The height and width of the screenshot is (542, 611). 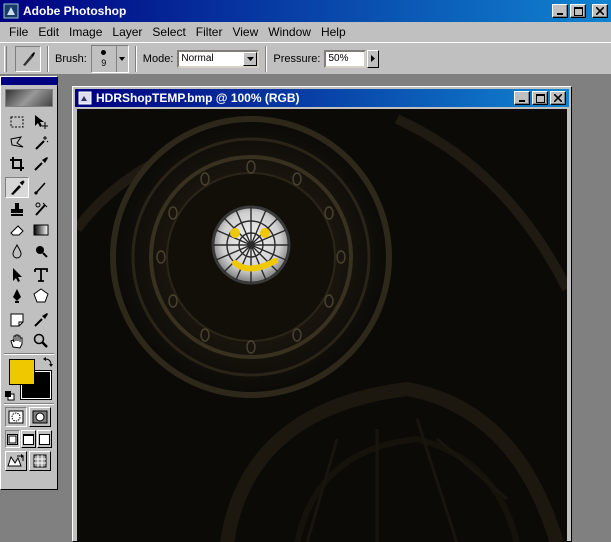 I want to click on pen-tool, so click(x=17, y=295).